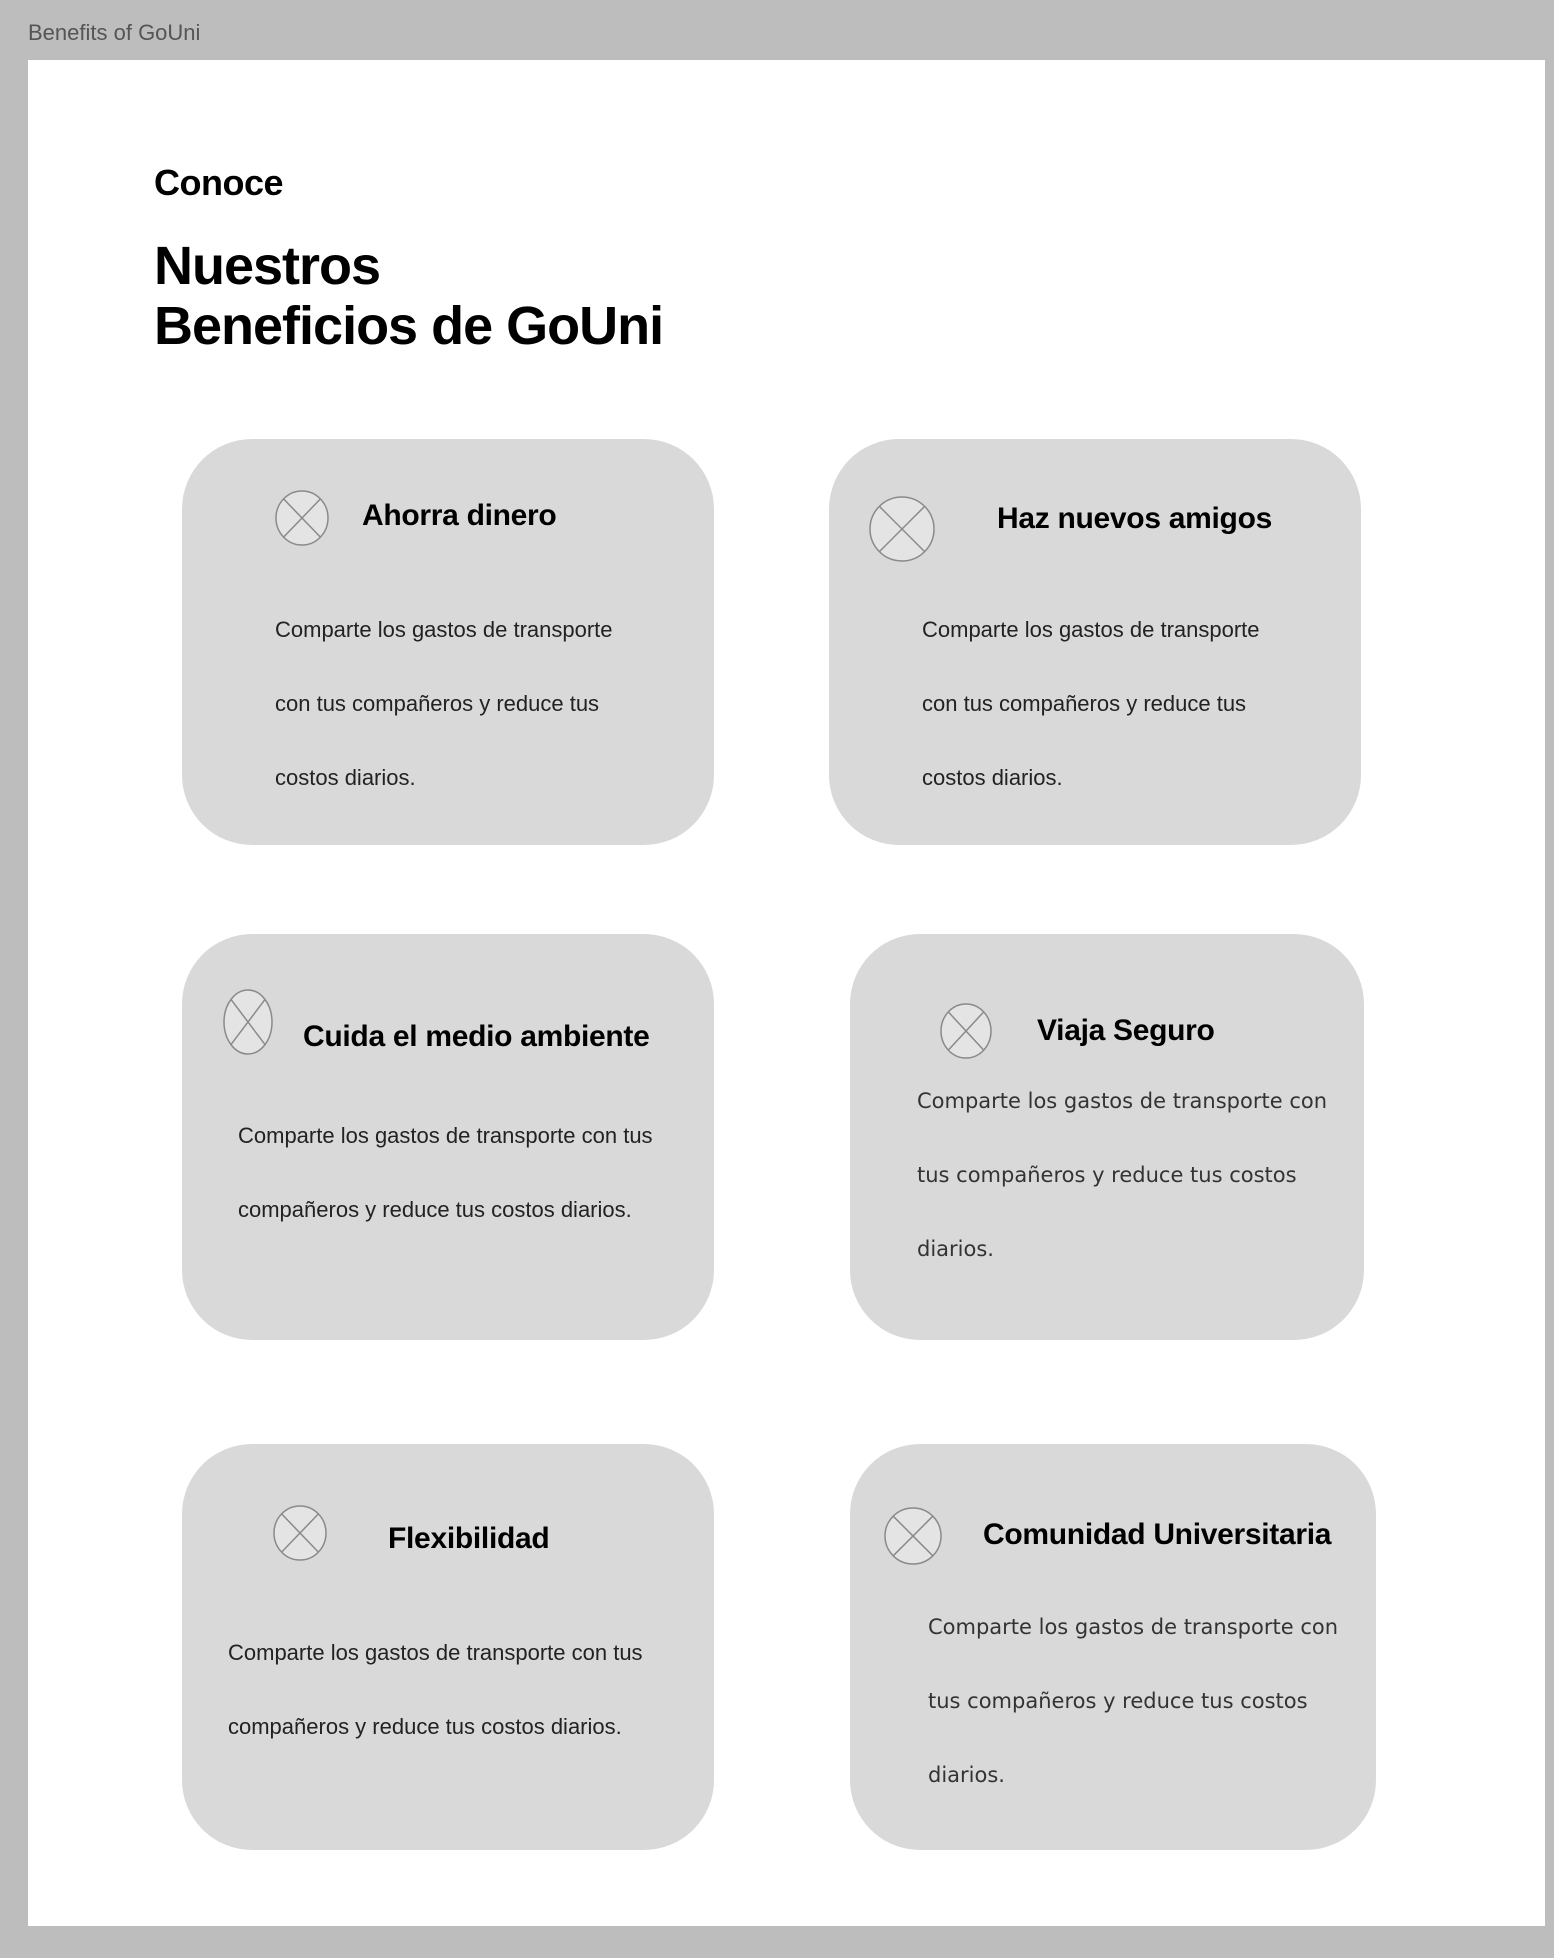 The image size is (1554, 1958). I want to click on page-title-line-1: Nuestros, so click(267, 266).